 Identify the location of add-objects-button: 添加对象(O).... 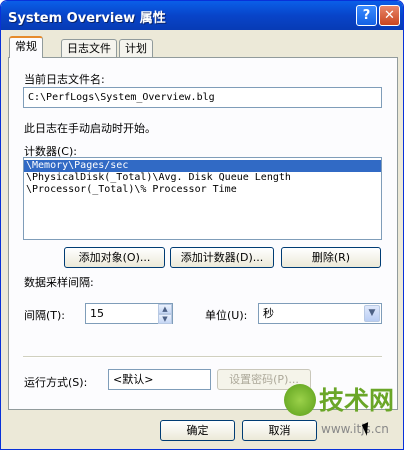
(114, 257).